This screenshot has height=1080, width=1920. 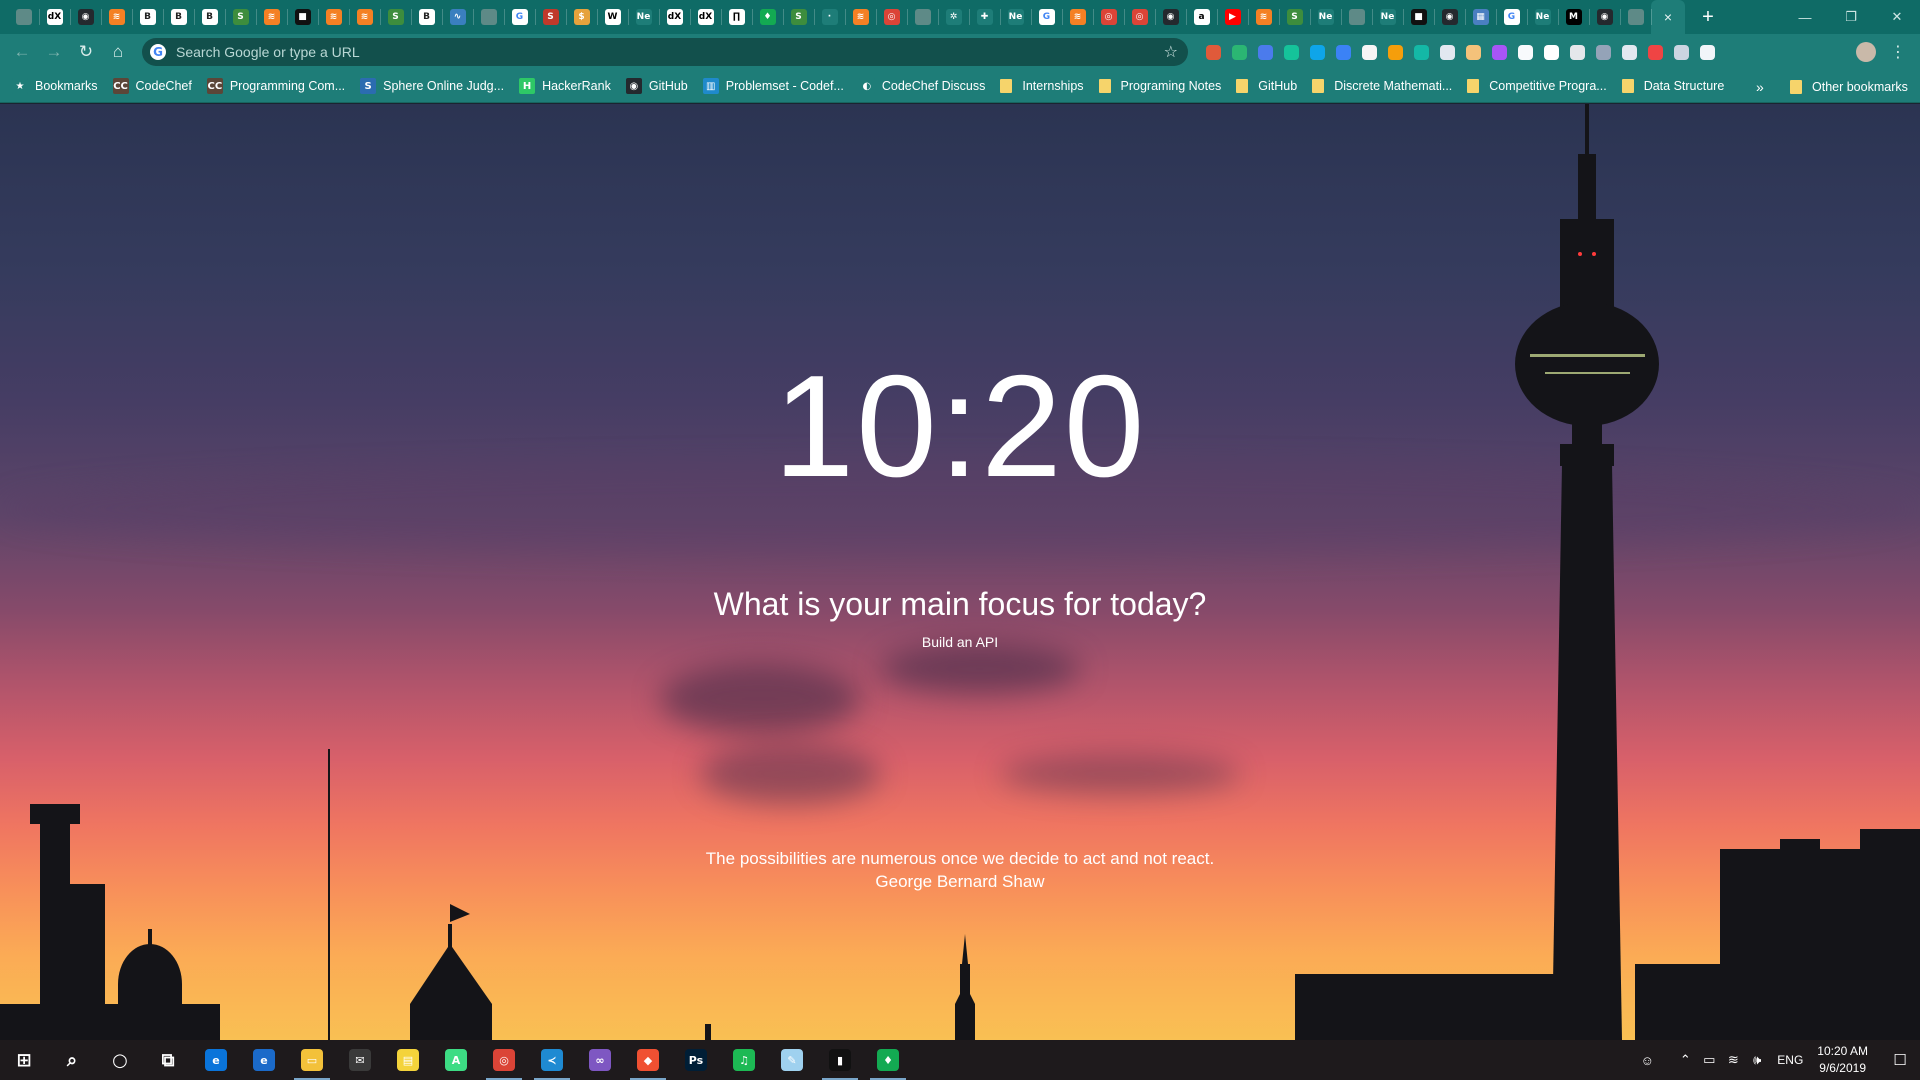 I want to click on browser-tab: ▦, so click(x=1480, y=17).